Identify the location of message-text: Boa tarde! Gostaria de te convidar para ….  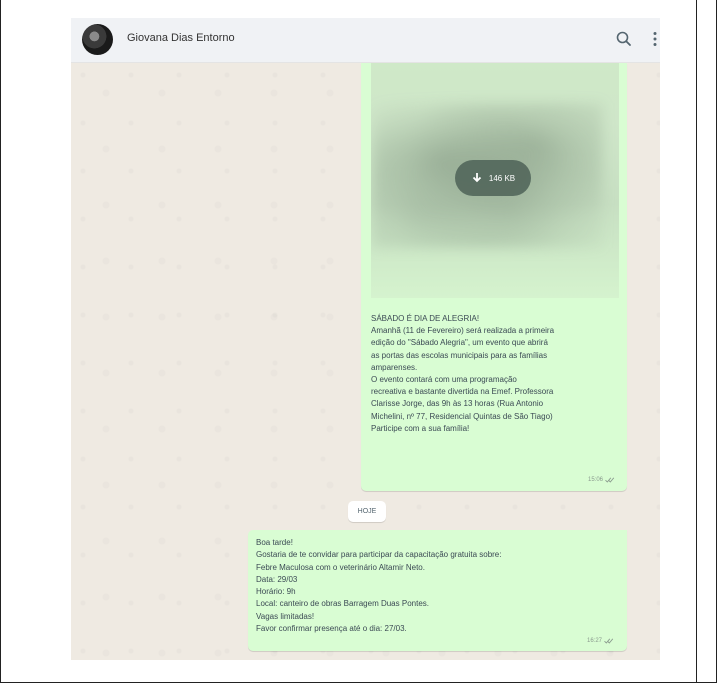
(436, 586).